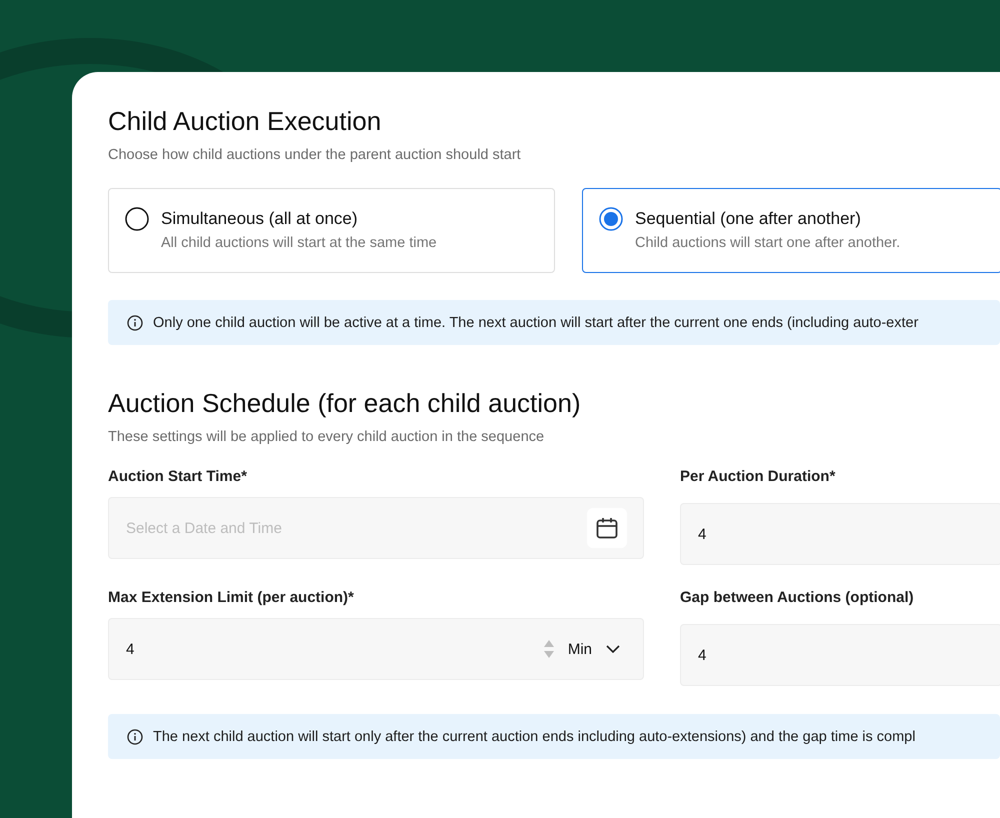 This screenshot has height=818, width=1000. I want to click on field-label: Max Extension Limit (per auction)*, so click(231, 597).